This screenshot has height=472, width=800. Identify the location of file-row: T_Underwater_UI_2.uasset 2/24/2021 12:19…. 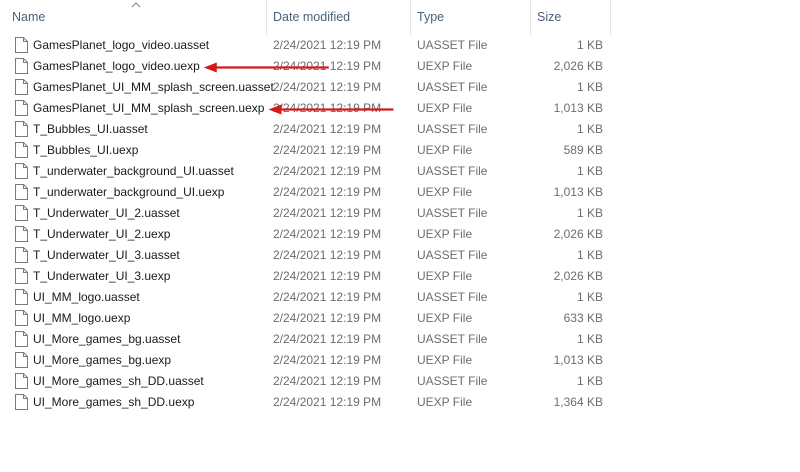
(306, 213).